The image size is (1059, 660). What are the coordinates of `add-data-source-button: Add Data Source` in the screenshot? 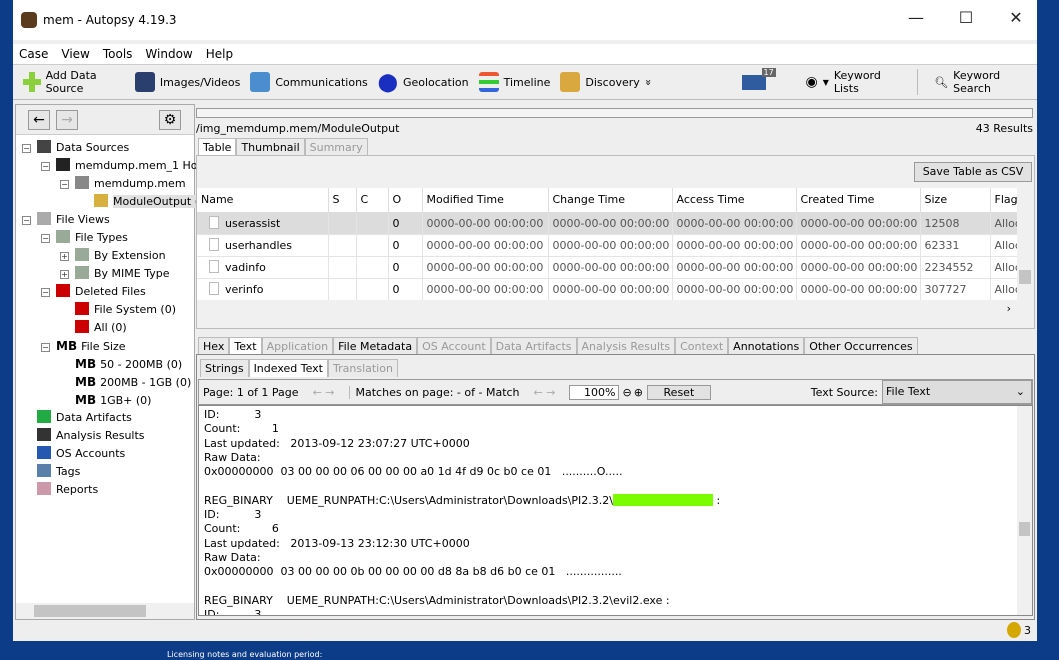 It's located at (74, 82).